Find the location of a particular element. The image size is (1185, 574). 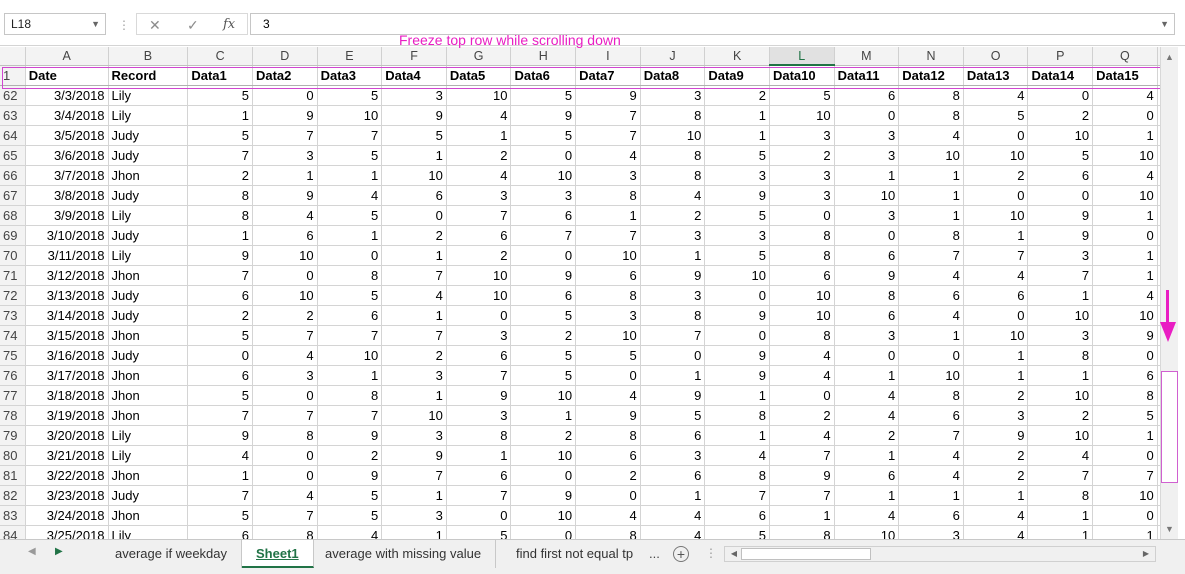

name-box: L18 ▼ is located at coordinates (55, 24).